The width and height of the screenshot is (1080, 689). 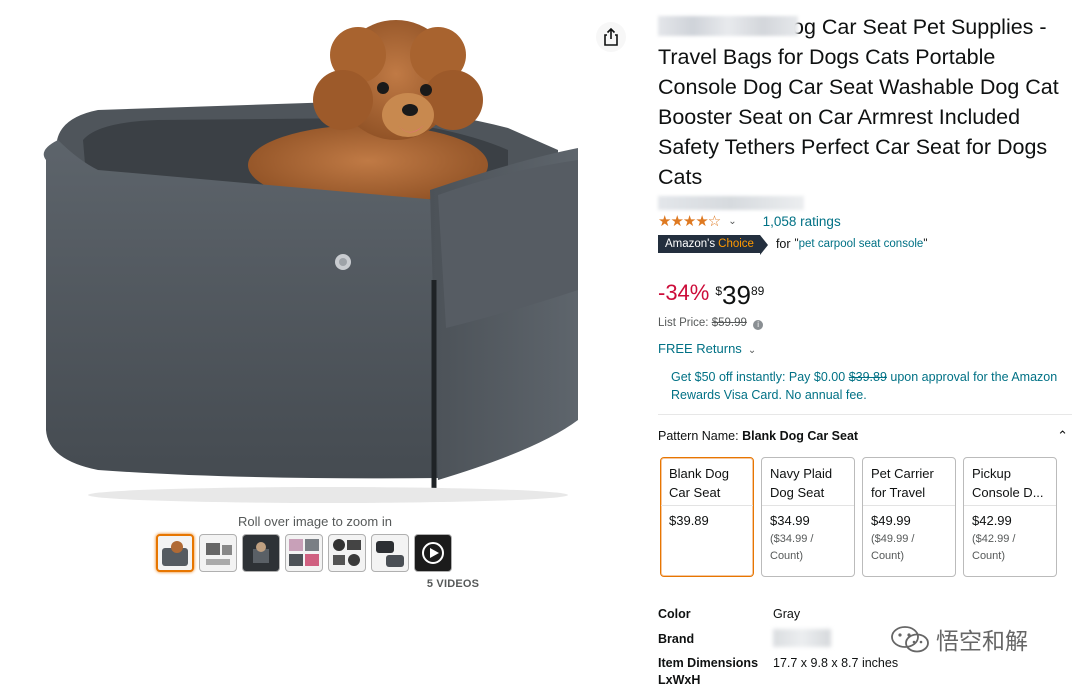 I want to click on spec-value: Gray, so click(x=787, y=614).